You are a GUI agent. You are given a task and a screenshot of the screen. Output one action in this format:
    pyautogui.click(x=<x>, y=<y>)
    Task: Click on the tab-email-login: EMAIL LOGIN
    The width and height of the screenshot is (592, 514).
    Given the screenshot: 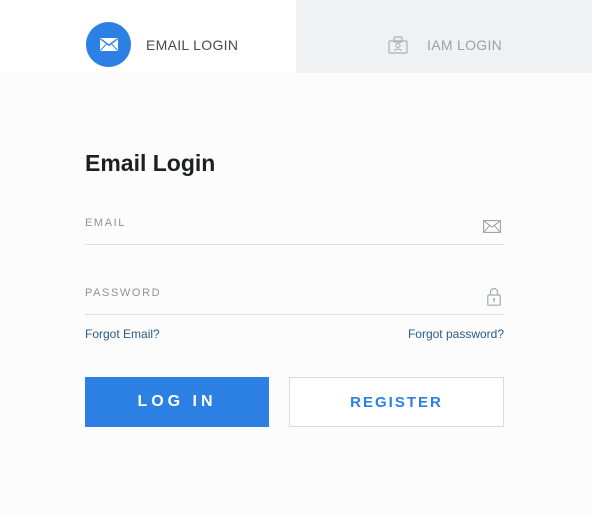 What is the action you would take?
    pyautogui.click(x=148, y=36)
    